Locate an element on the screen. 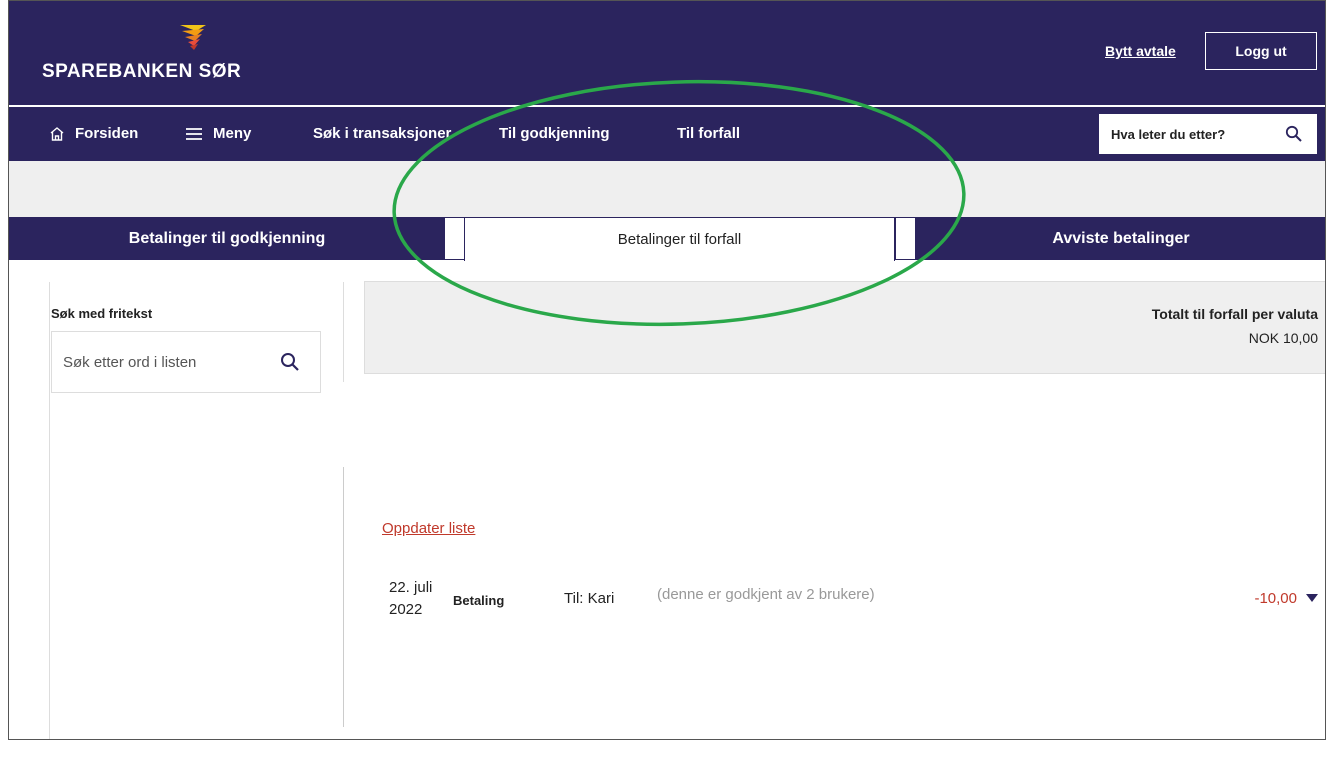 The image size is (1334, 757). tab-rejected-payments: Avviste betalinger is located at coordinates (1120, 238).